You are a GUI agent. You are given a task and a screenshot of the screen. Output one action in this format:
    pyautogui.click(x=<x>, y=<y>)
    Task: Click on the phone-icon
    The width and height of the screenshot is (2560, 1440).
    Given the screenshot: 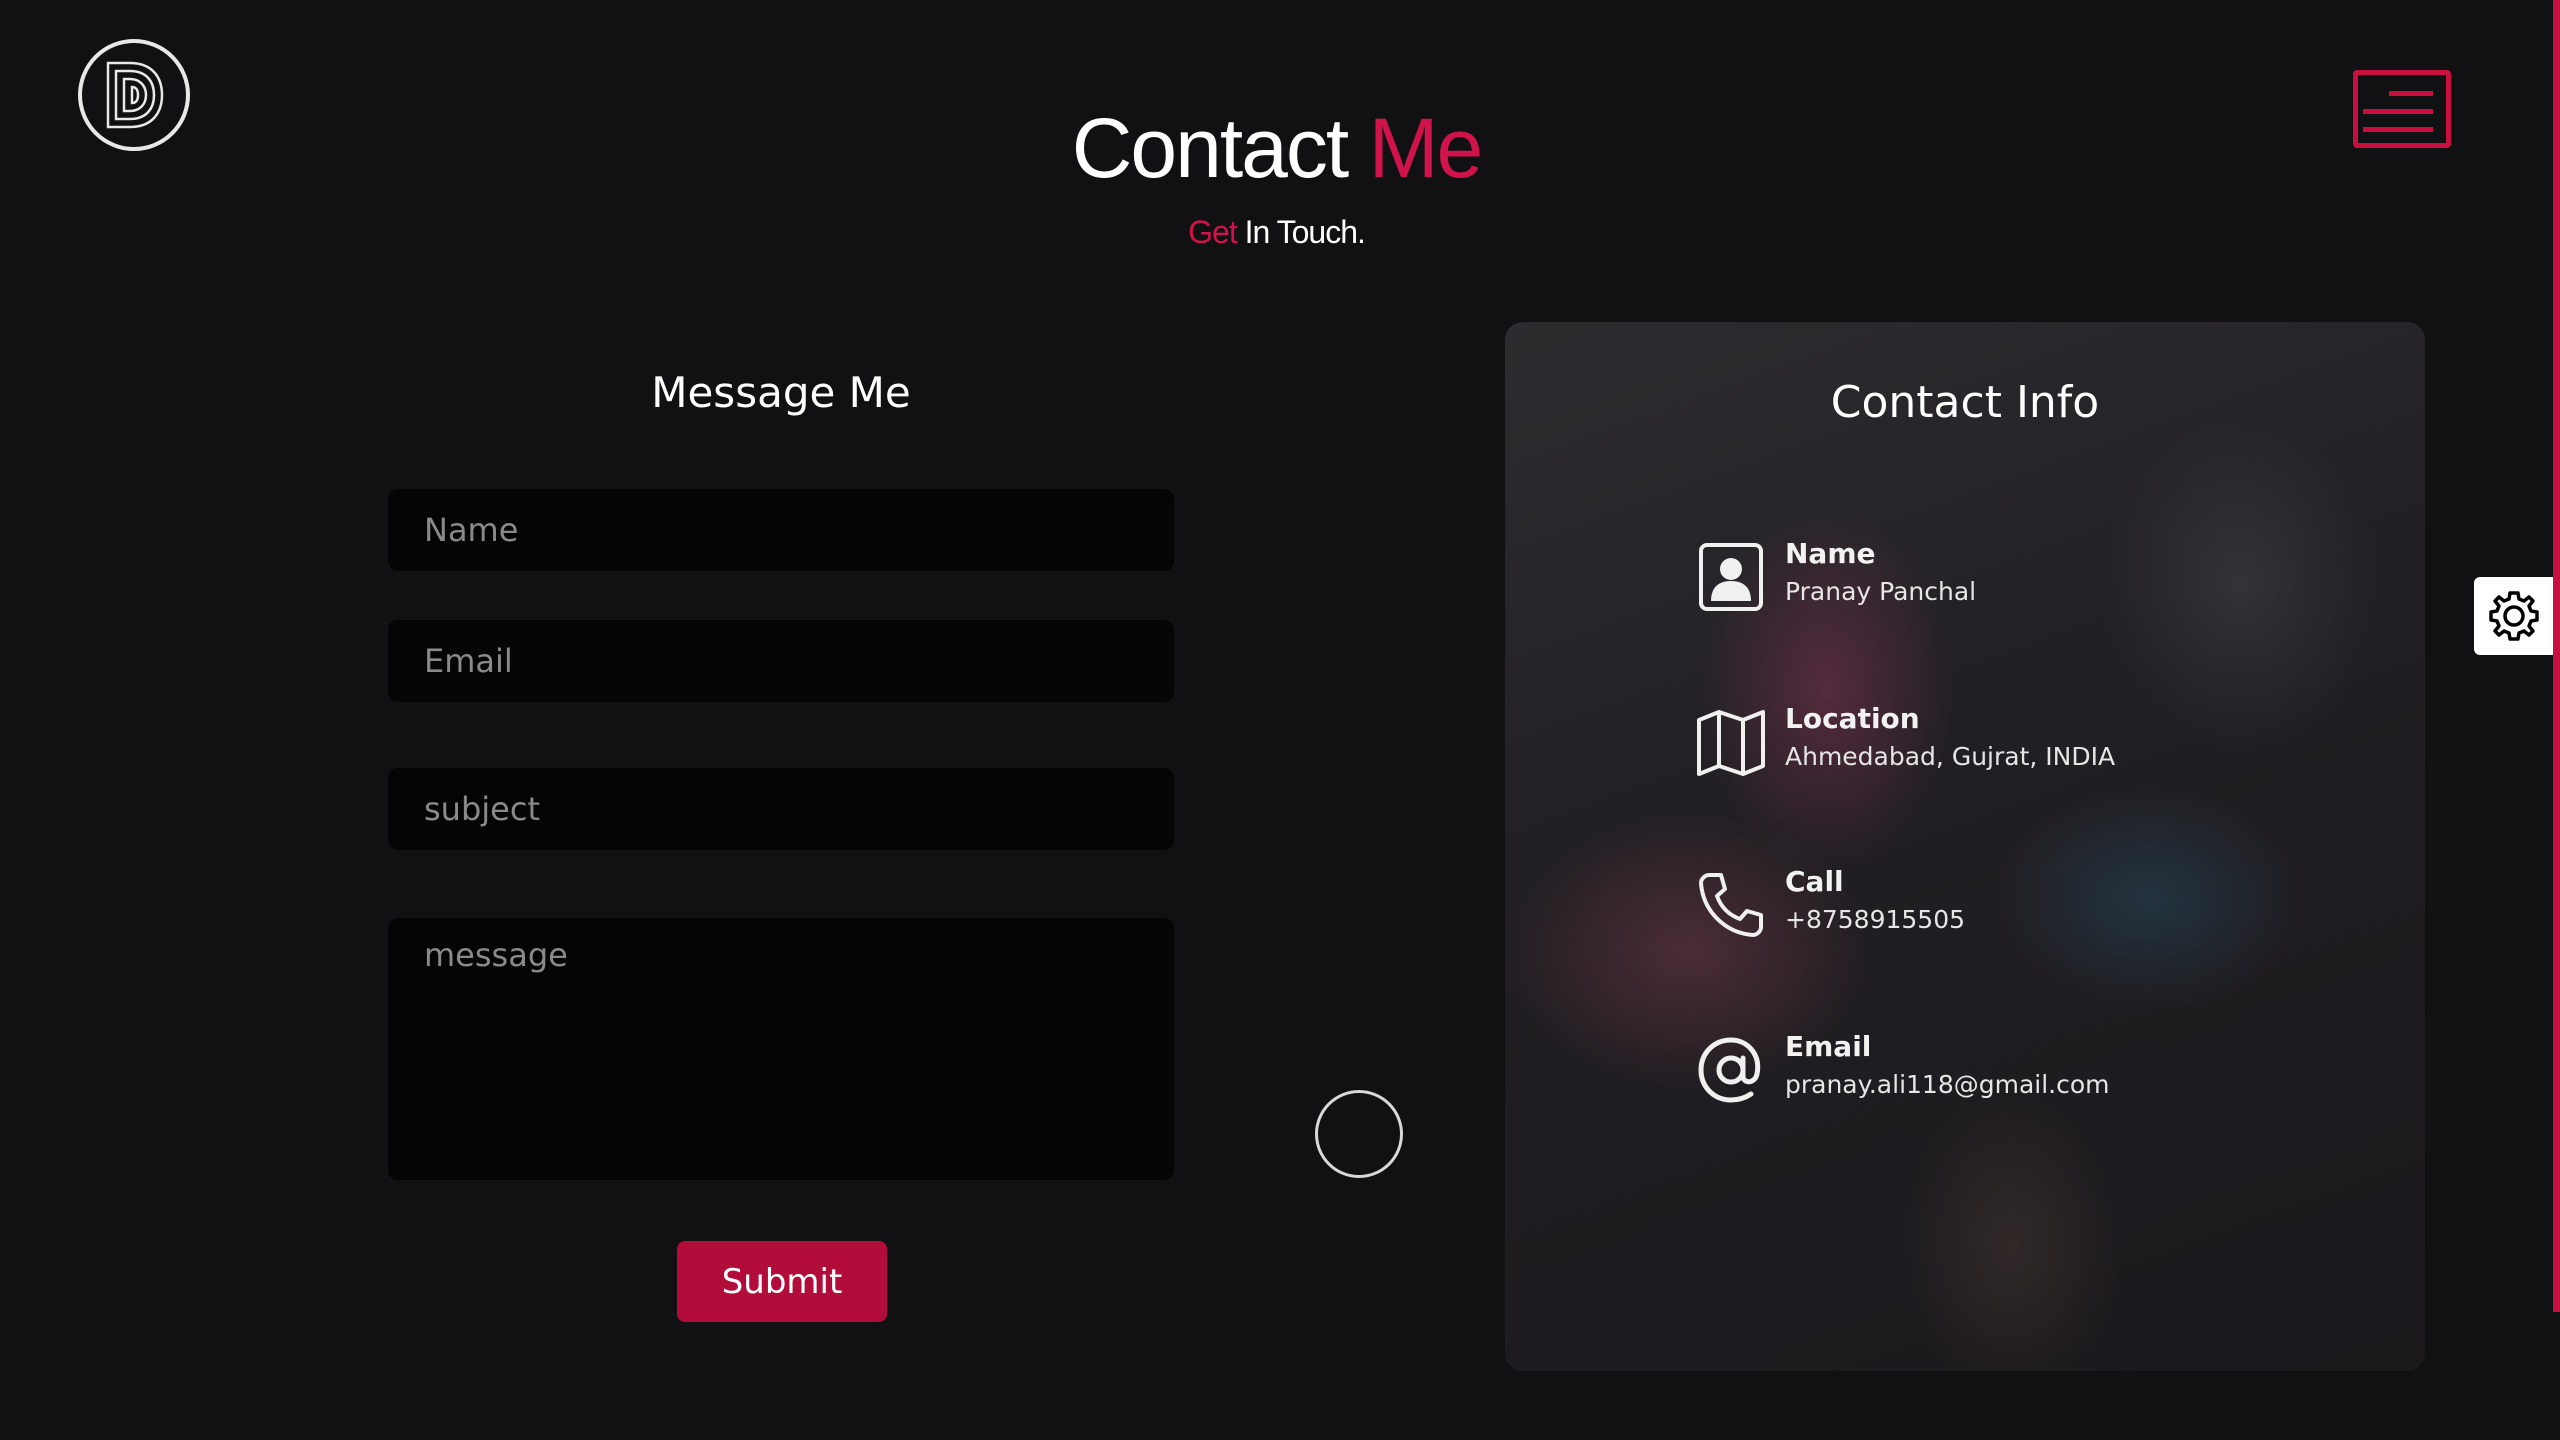 What is the action you would take?
    pyautogui.click(x=1731, y=905)
    